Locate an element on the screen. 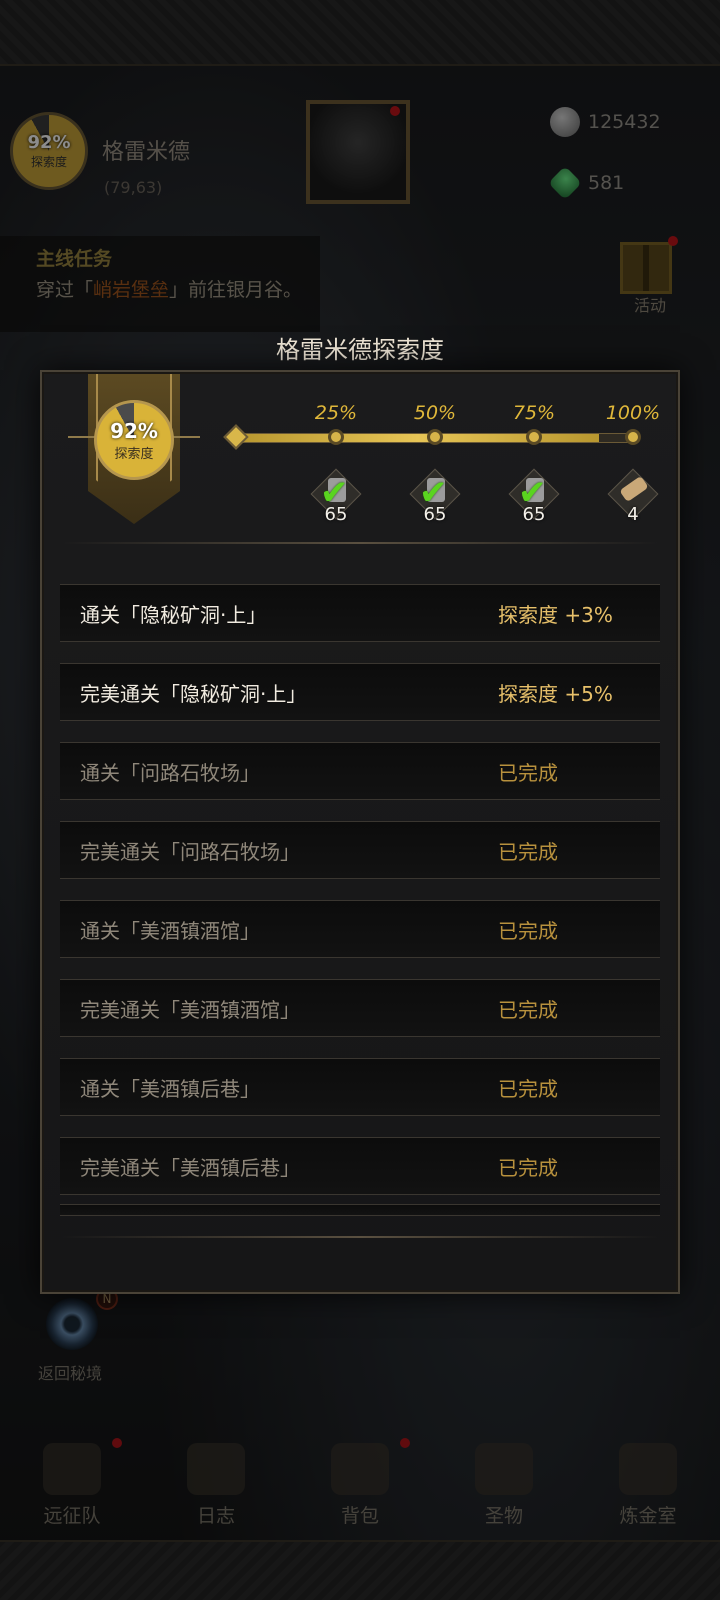 This screenshot has height=1600, width=720. modal-exploration-label: 探索度 is located at coordinates (134, 454).